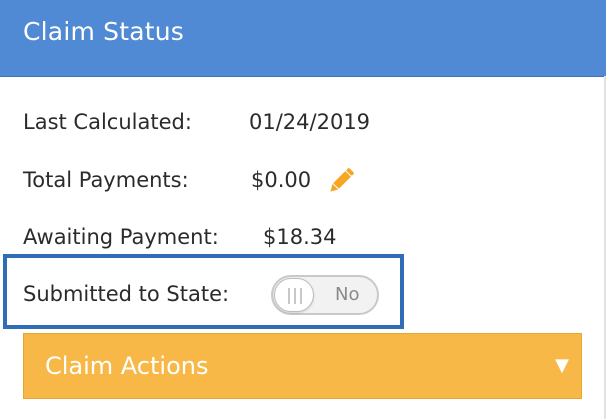  What do you see at coordinates (562, 365) in the screenshot?
I see `caret-down-icon: ▼` at bounding box center [562, 365].